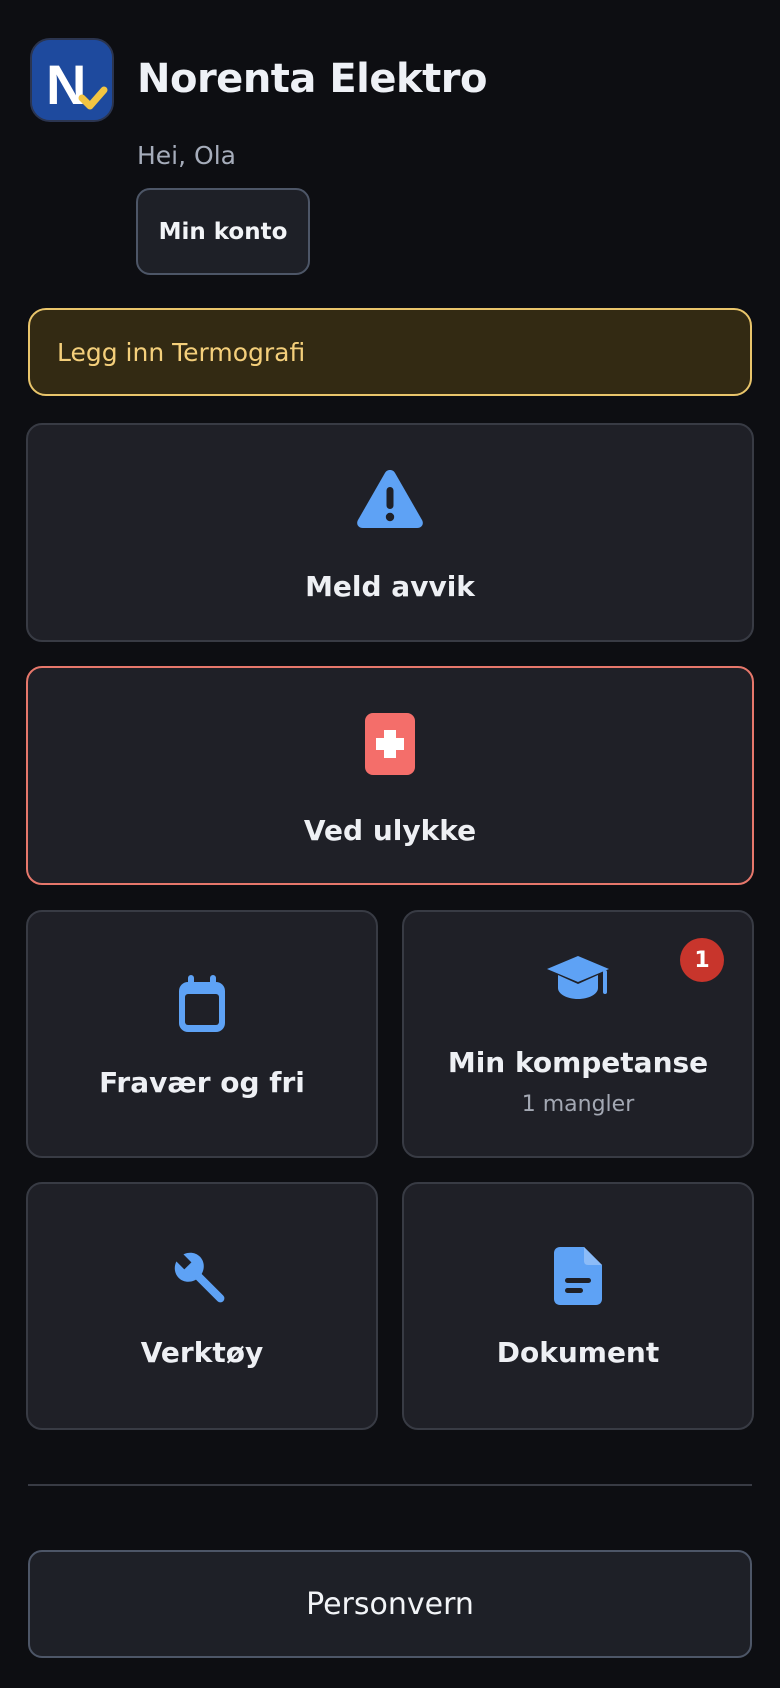 This screenshot has height=1688, width=780. Describe the element at coordinates (390, 775) in the screenshot. I see `accident-tile: Ved ulykke` at that location.